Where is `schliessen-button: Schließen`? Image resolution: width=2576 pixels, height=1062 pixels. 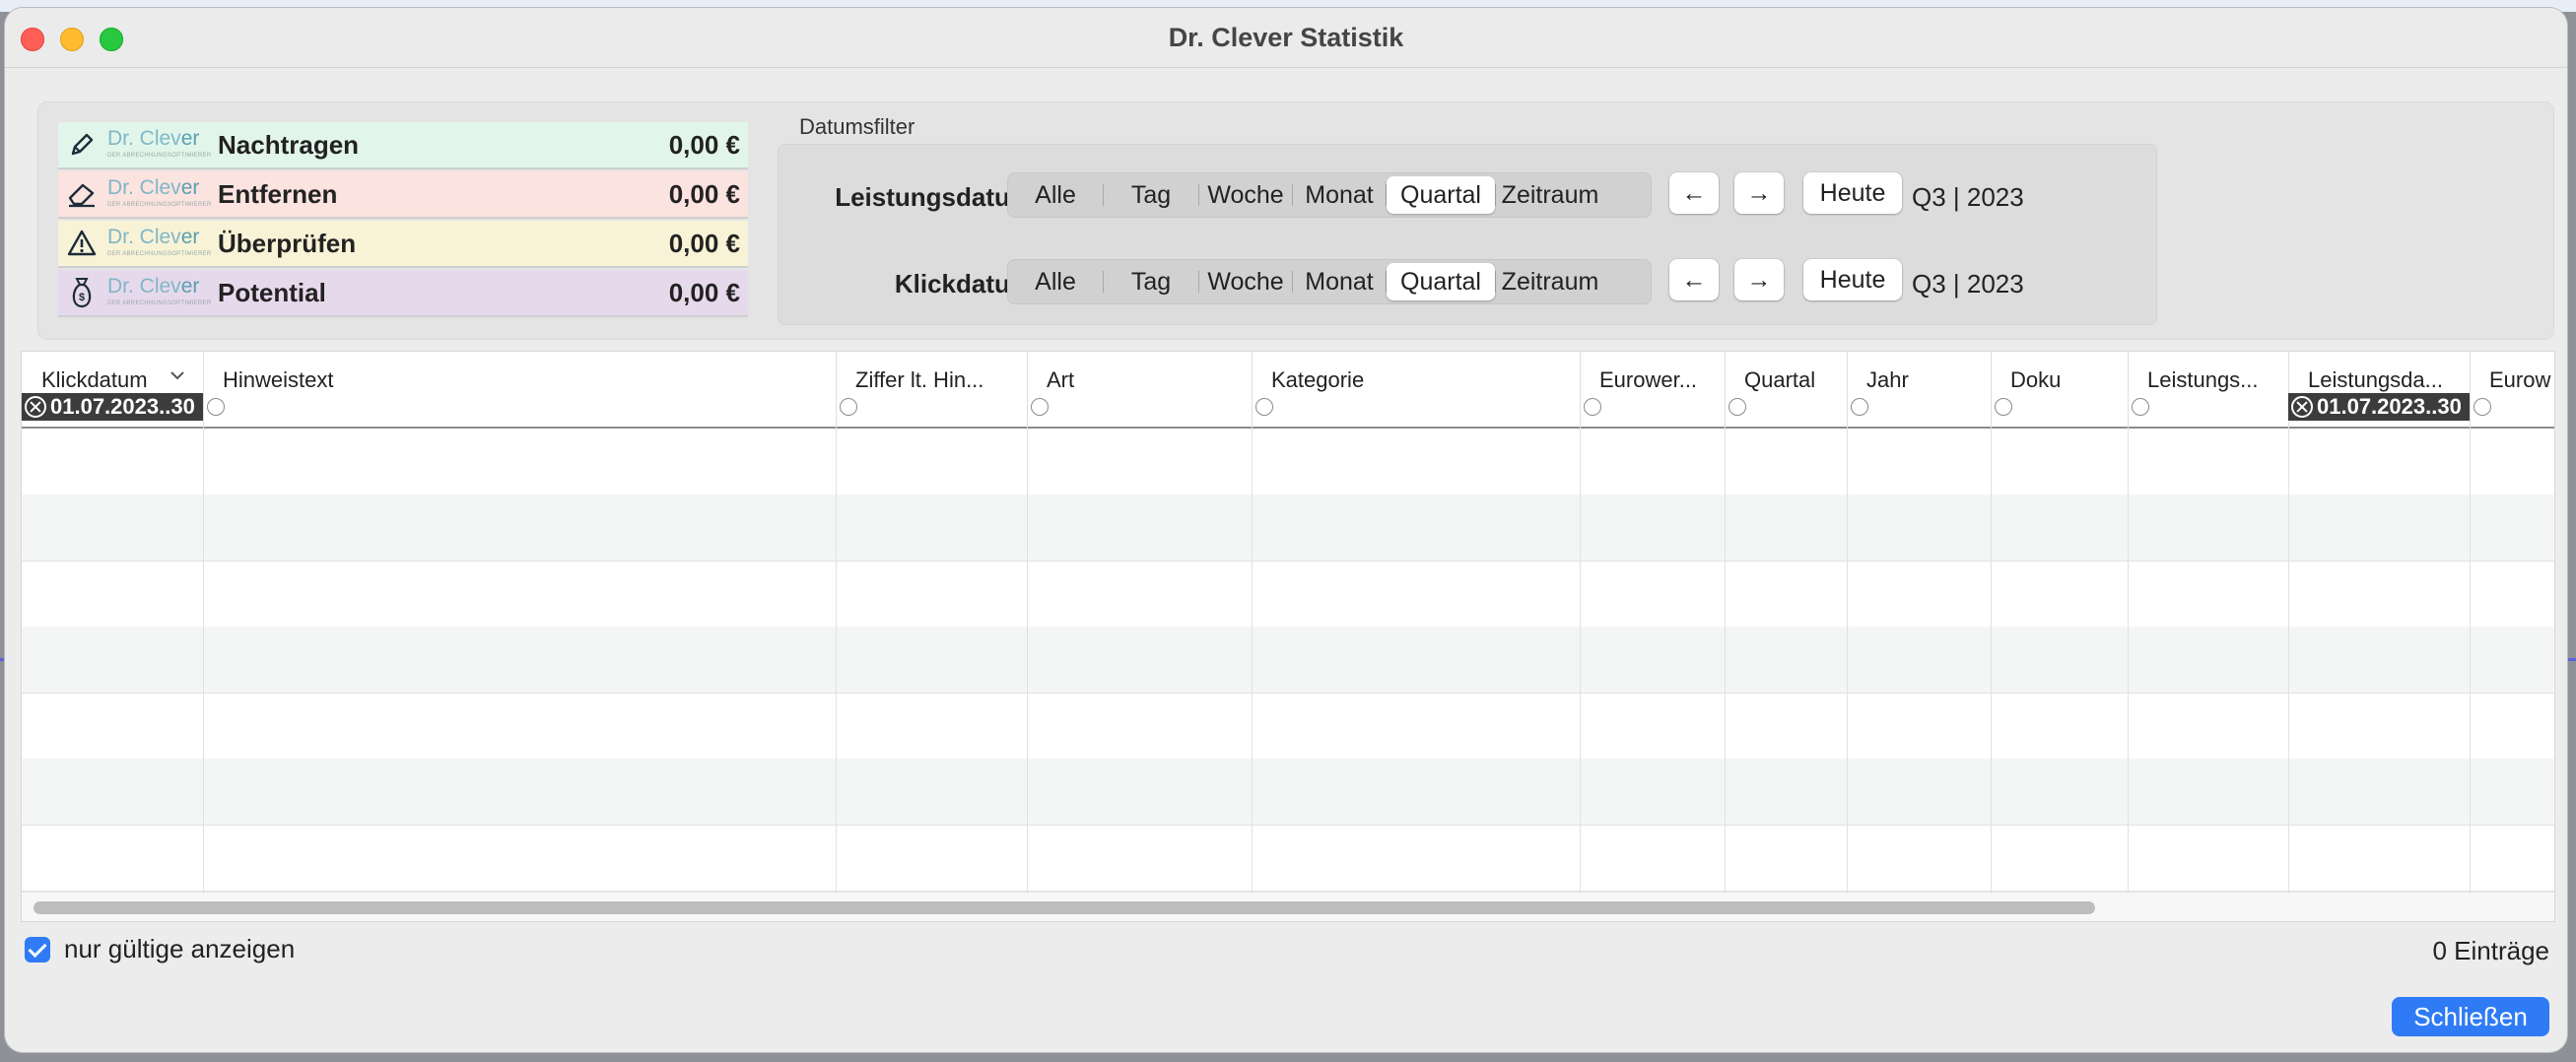 schliessen-button: Schließen is located at coordinates (2471, 1016).